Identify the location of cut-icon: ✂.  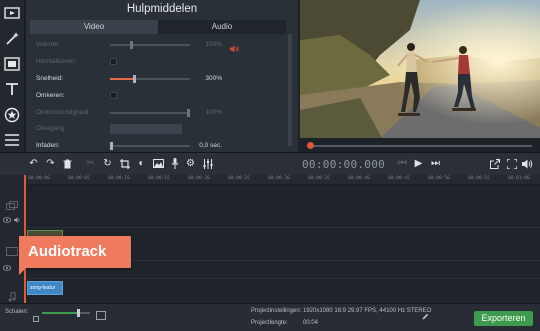
(90, 163).